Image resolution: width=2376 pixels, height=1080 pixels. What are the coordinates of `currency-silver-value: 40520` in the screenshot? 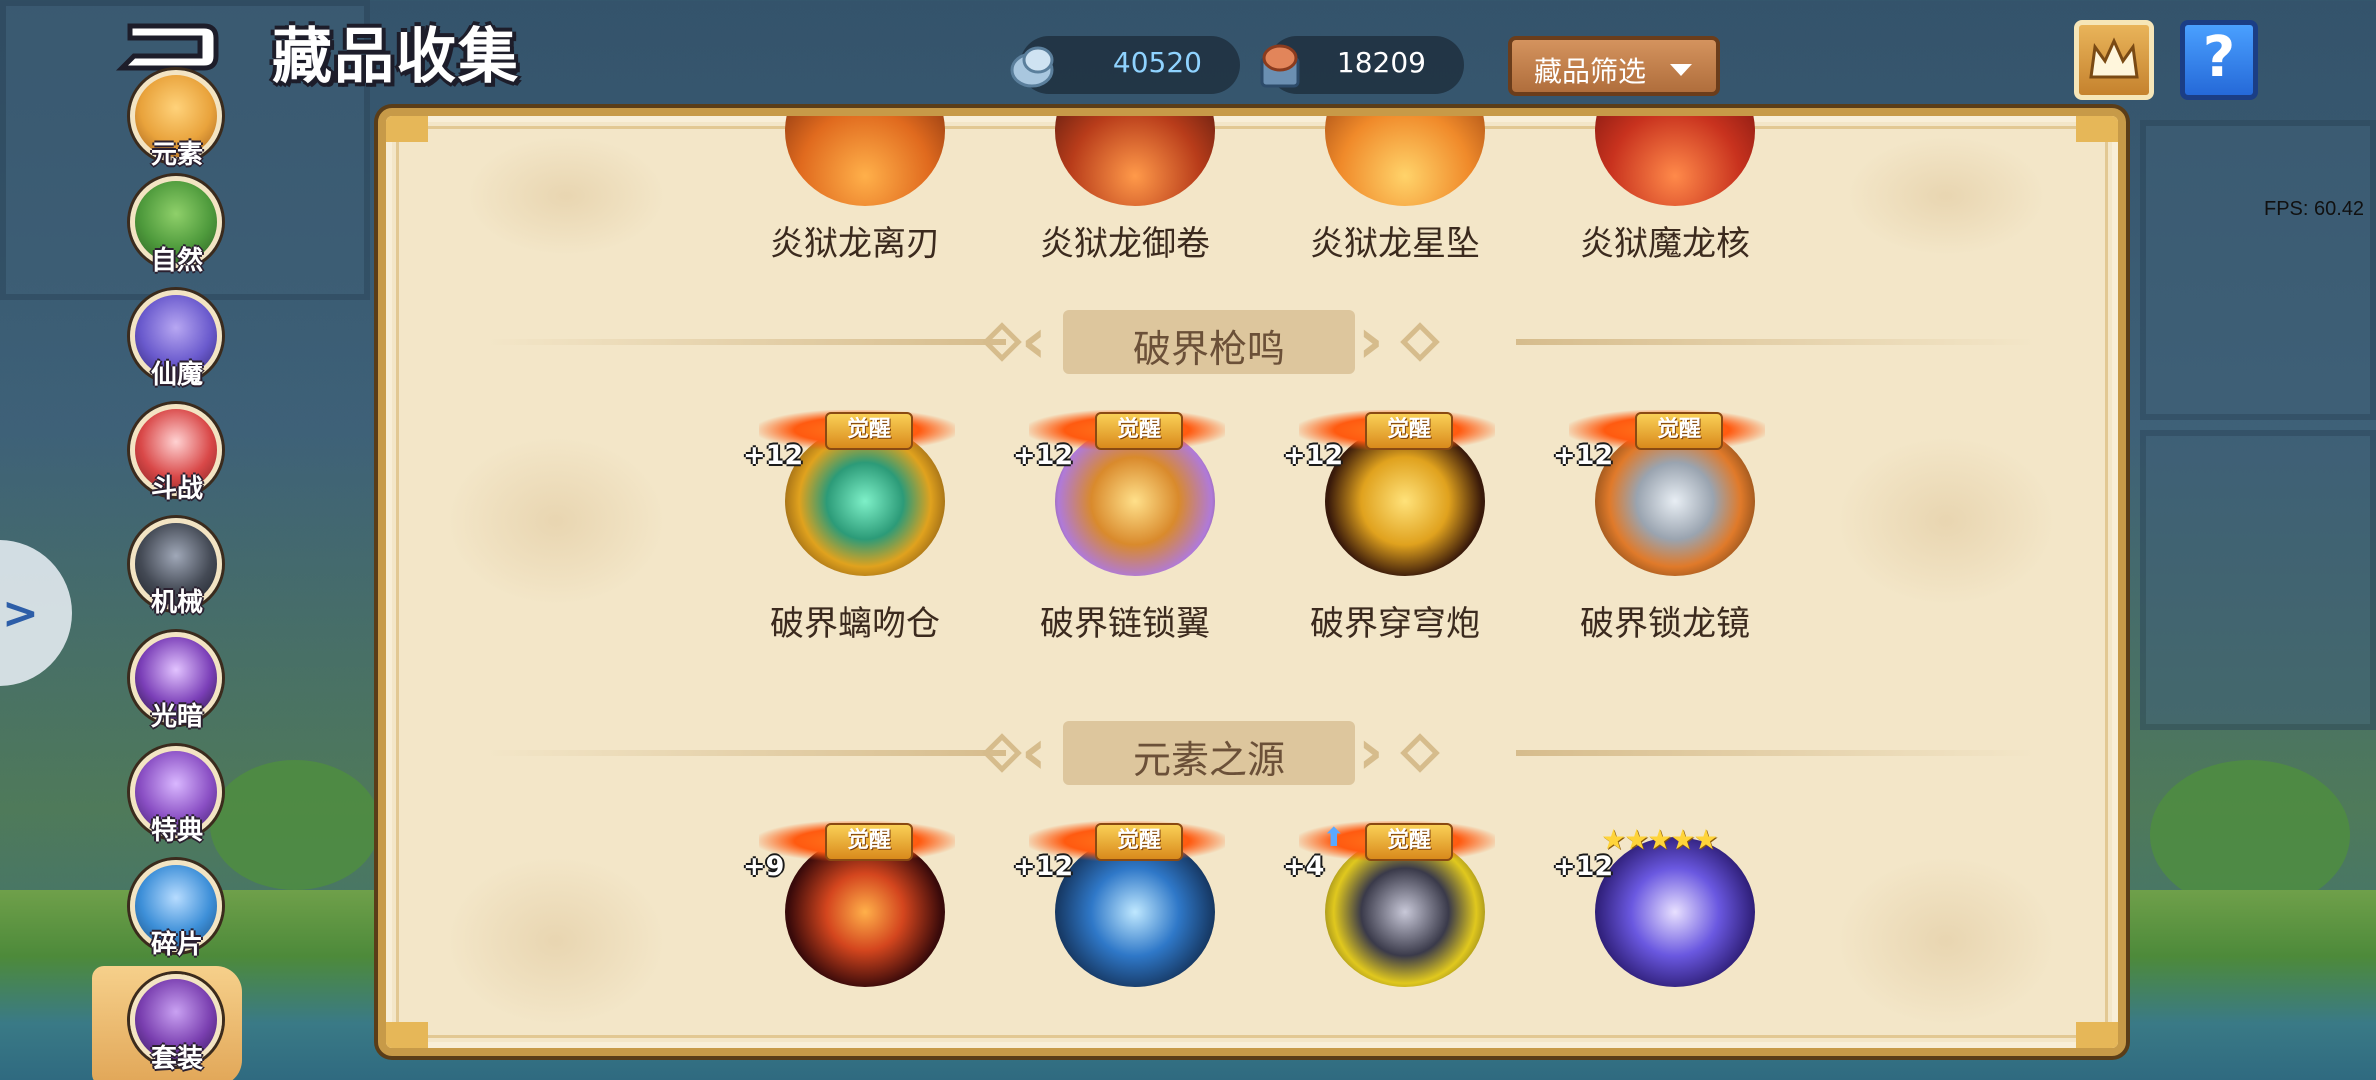 It's located at (1157, 62).